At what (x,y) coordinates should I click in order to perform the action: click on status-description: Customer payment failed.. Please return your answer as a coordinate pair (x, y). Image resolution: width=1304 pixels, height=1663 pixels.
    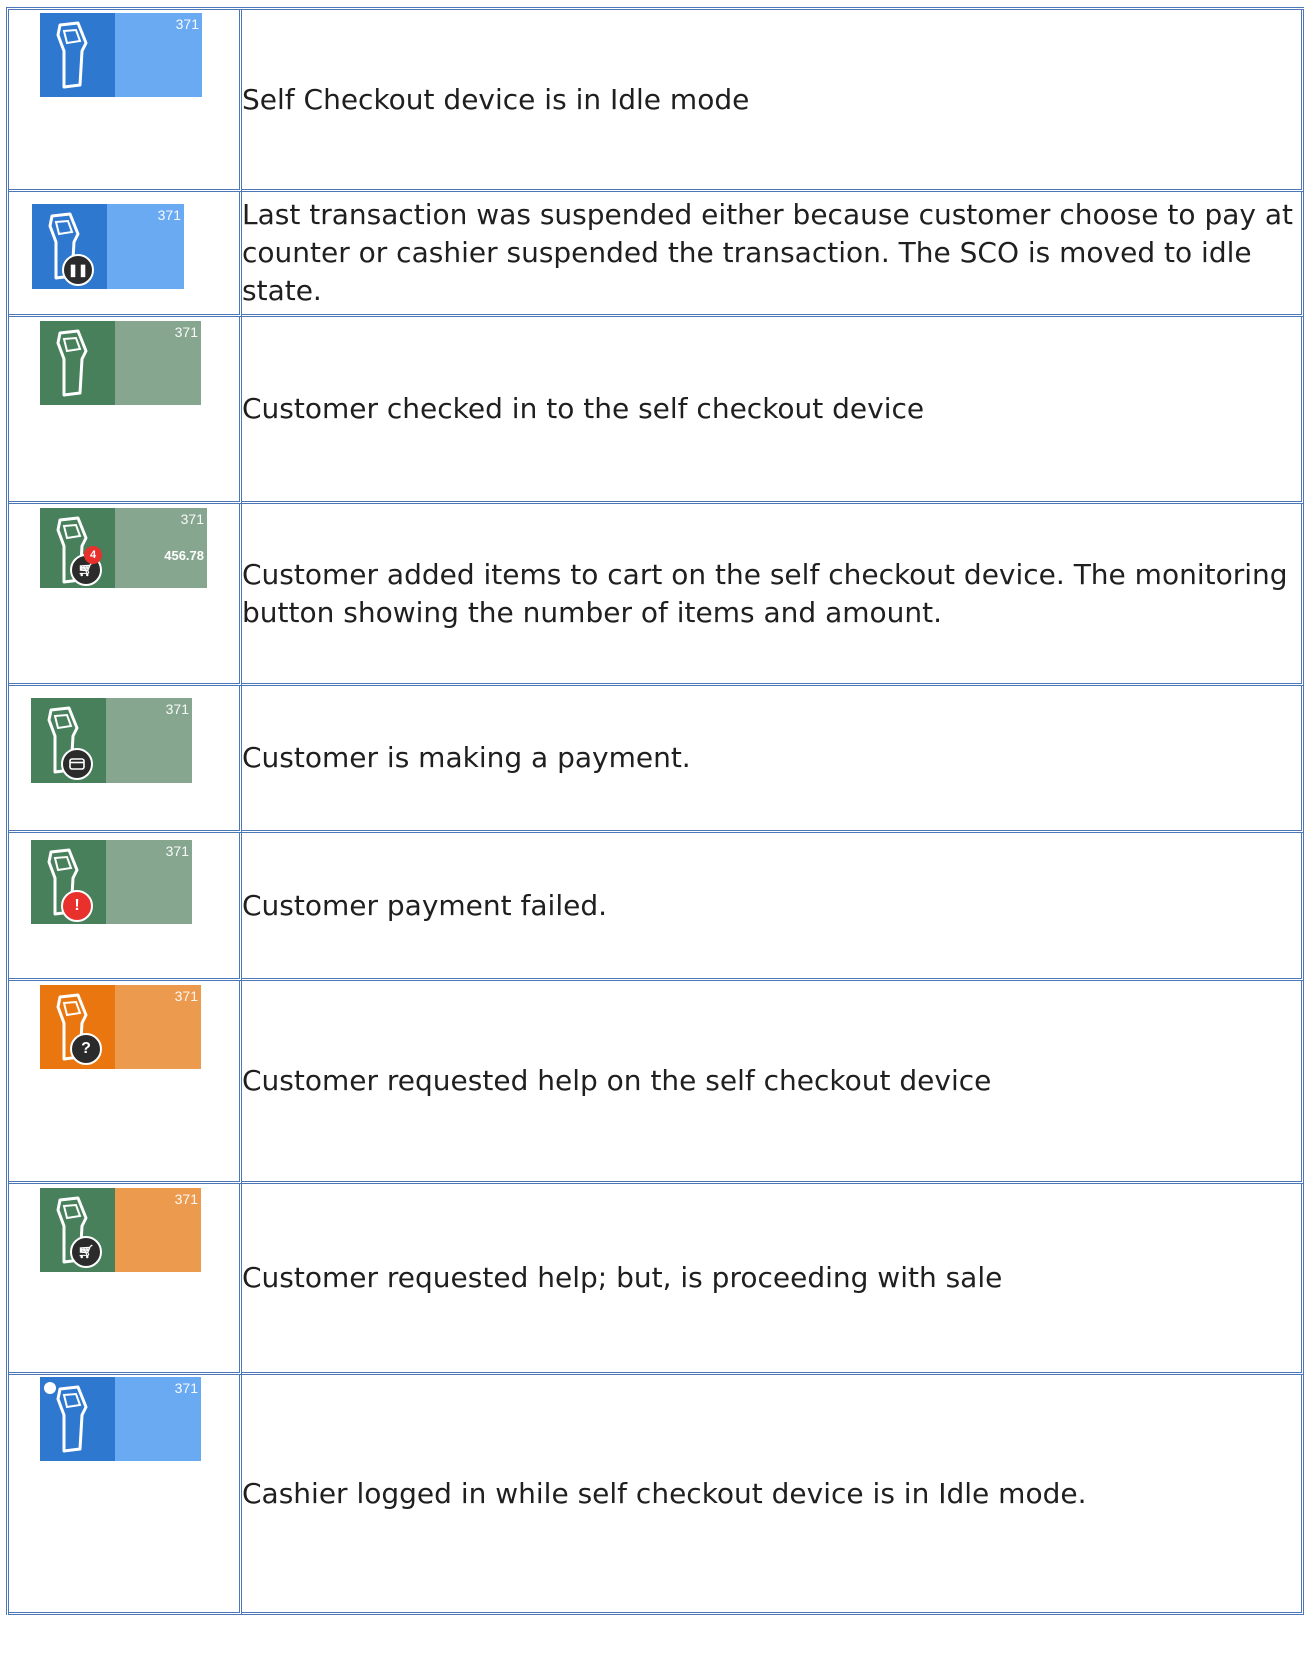
    Looking at the image, I should click on (773, 907).